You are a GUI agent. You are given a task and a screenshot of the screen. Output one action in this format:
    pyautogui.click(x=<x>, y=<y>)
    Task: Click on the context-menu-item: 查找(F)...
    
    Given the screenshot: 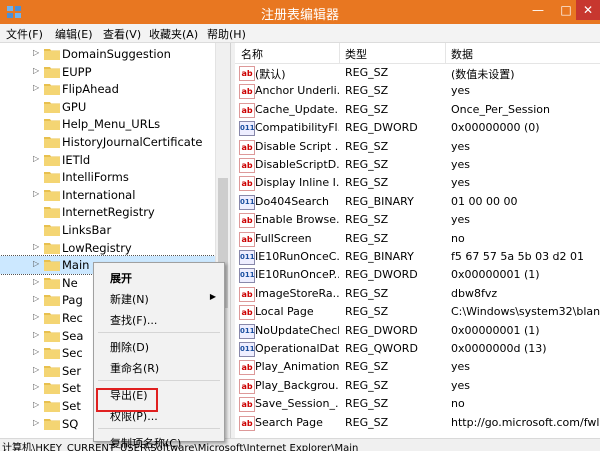 What is the action you would take?
    pyautogui.click(x=159, y=318)
    